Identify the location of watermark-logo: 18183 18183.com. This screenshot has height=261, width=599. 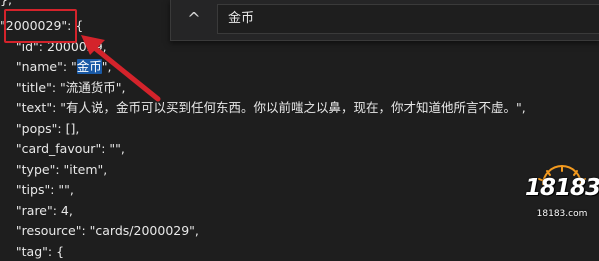
(562, 191).